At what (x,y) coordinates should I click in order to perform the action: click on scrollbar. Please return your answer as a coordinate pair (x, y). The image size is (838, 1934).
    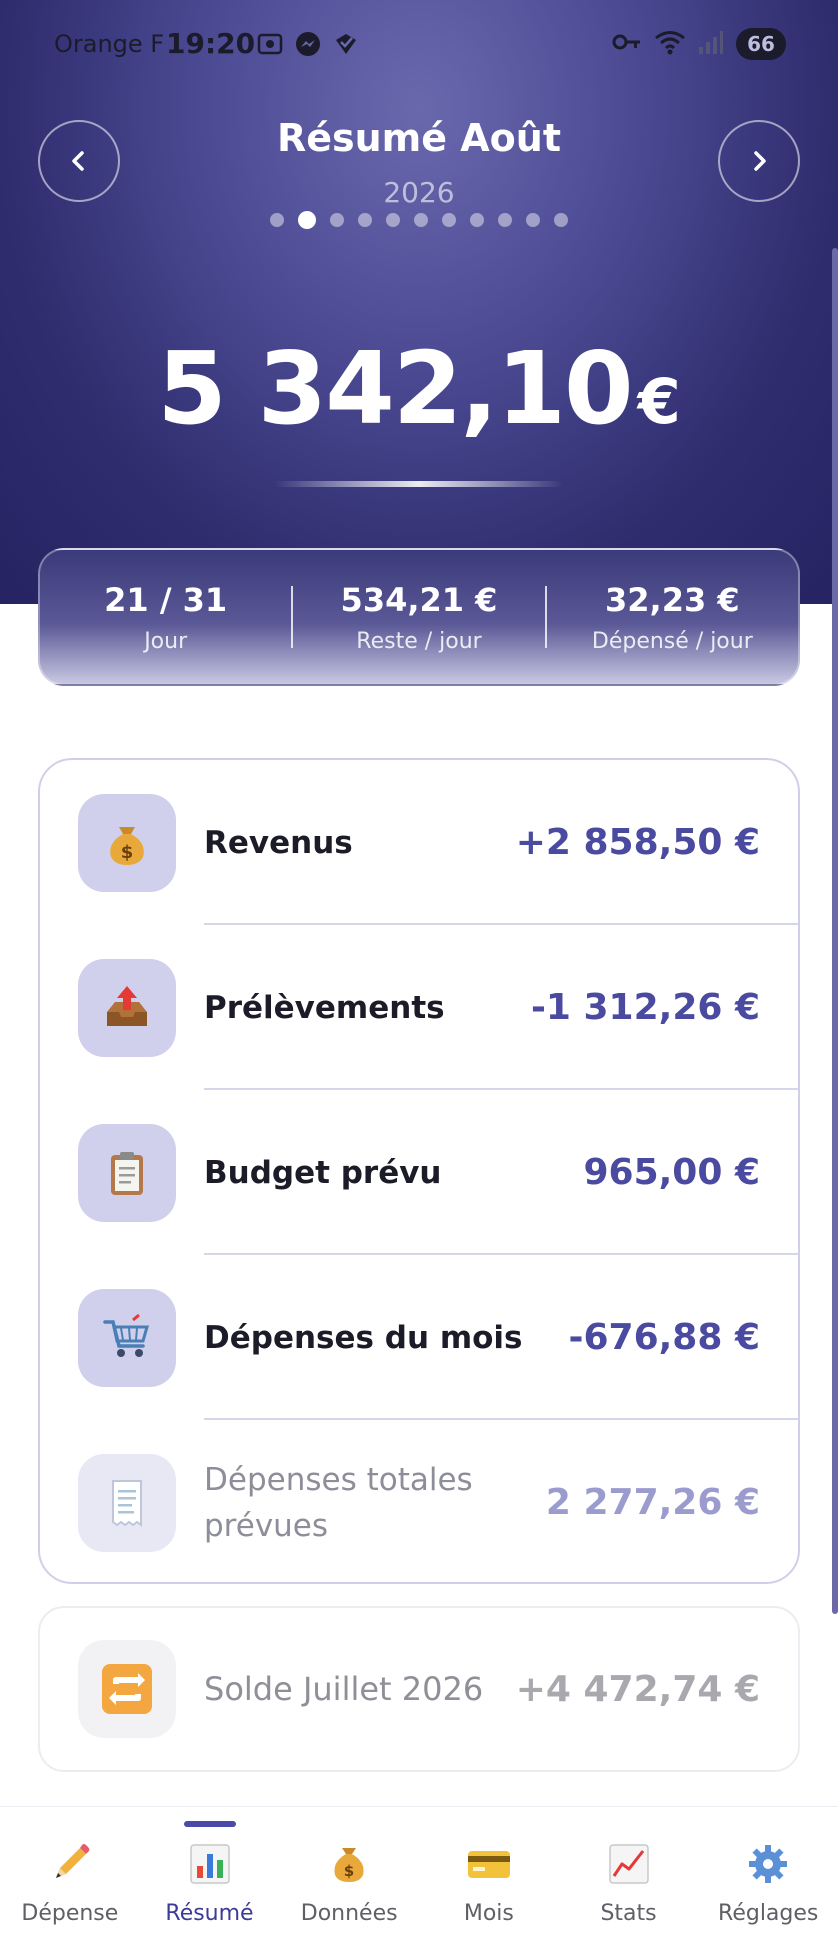
    Looking at the image, I should click on (835, 931).